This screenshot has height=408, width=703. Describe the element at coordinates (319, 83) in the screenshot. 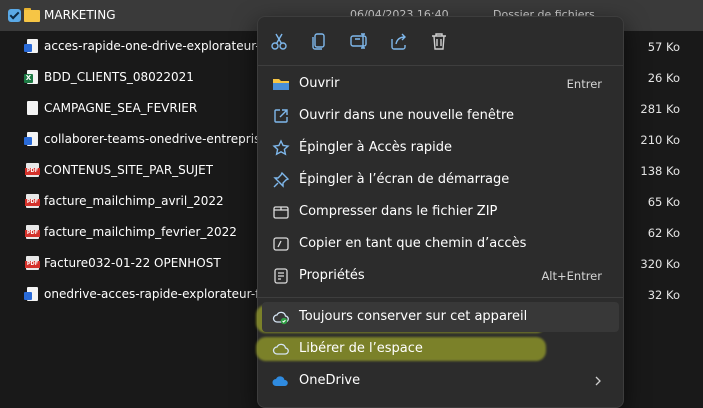

I see `menu-item-label: Ouvrir` at that location.